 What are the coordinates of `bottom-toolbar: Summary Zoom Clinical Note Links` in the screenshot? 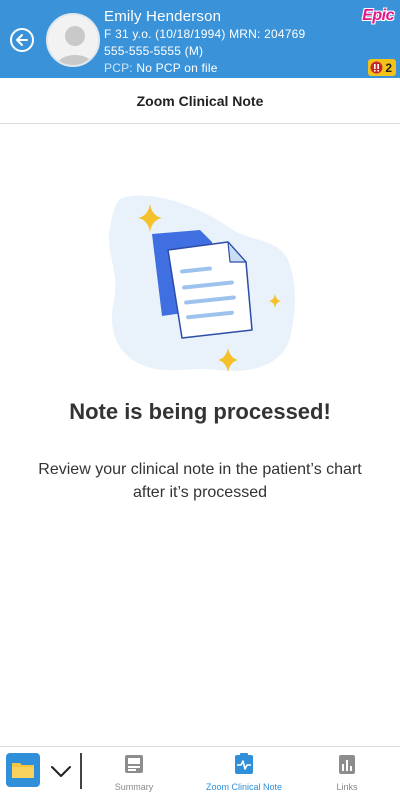 It's located at (200, 772).